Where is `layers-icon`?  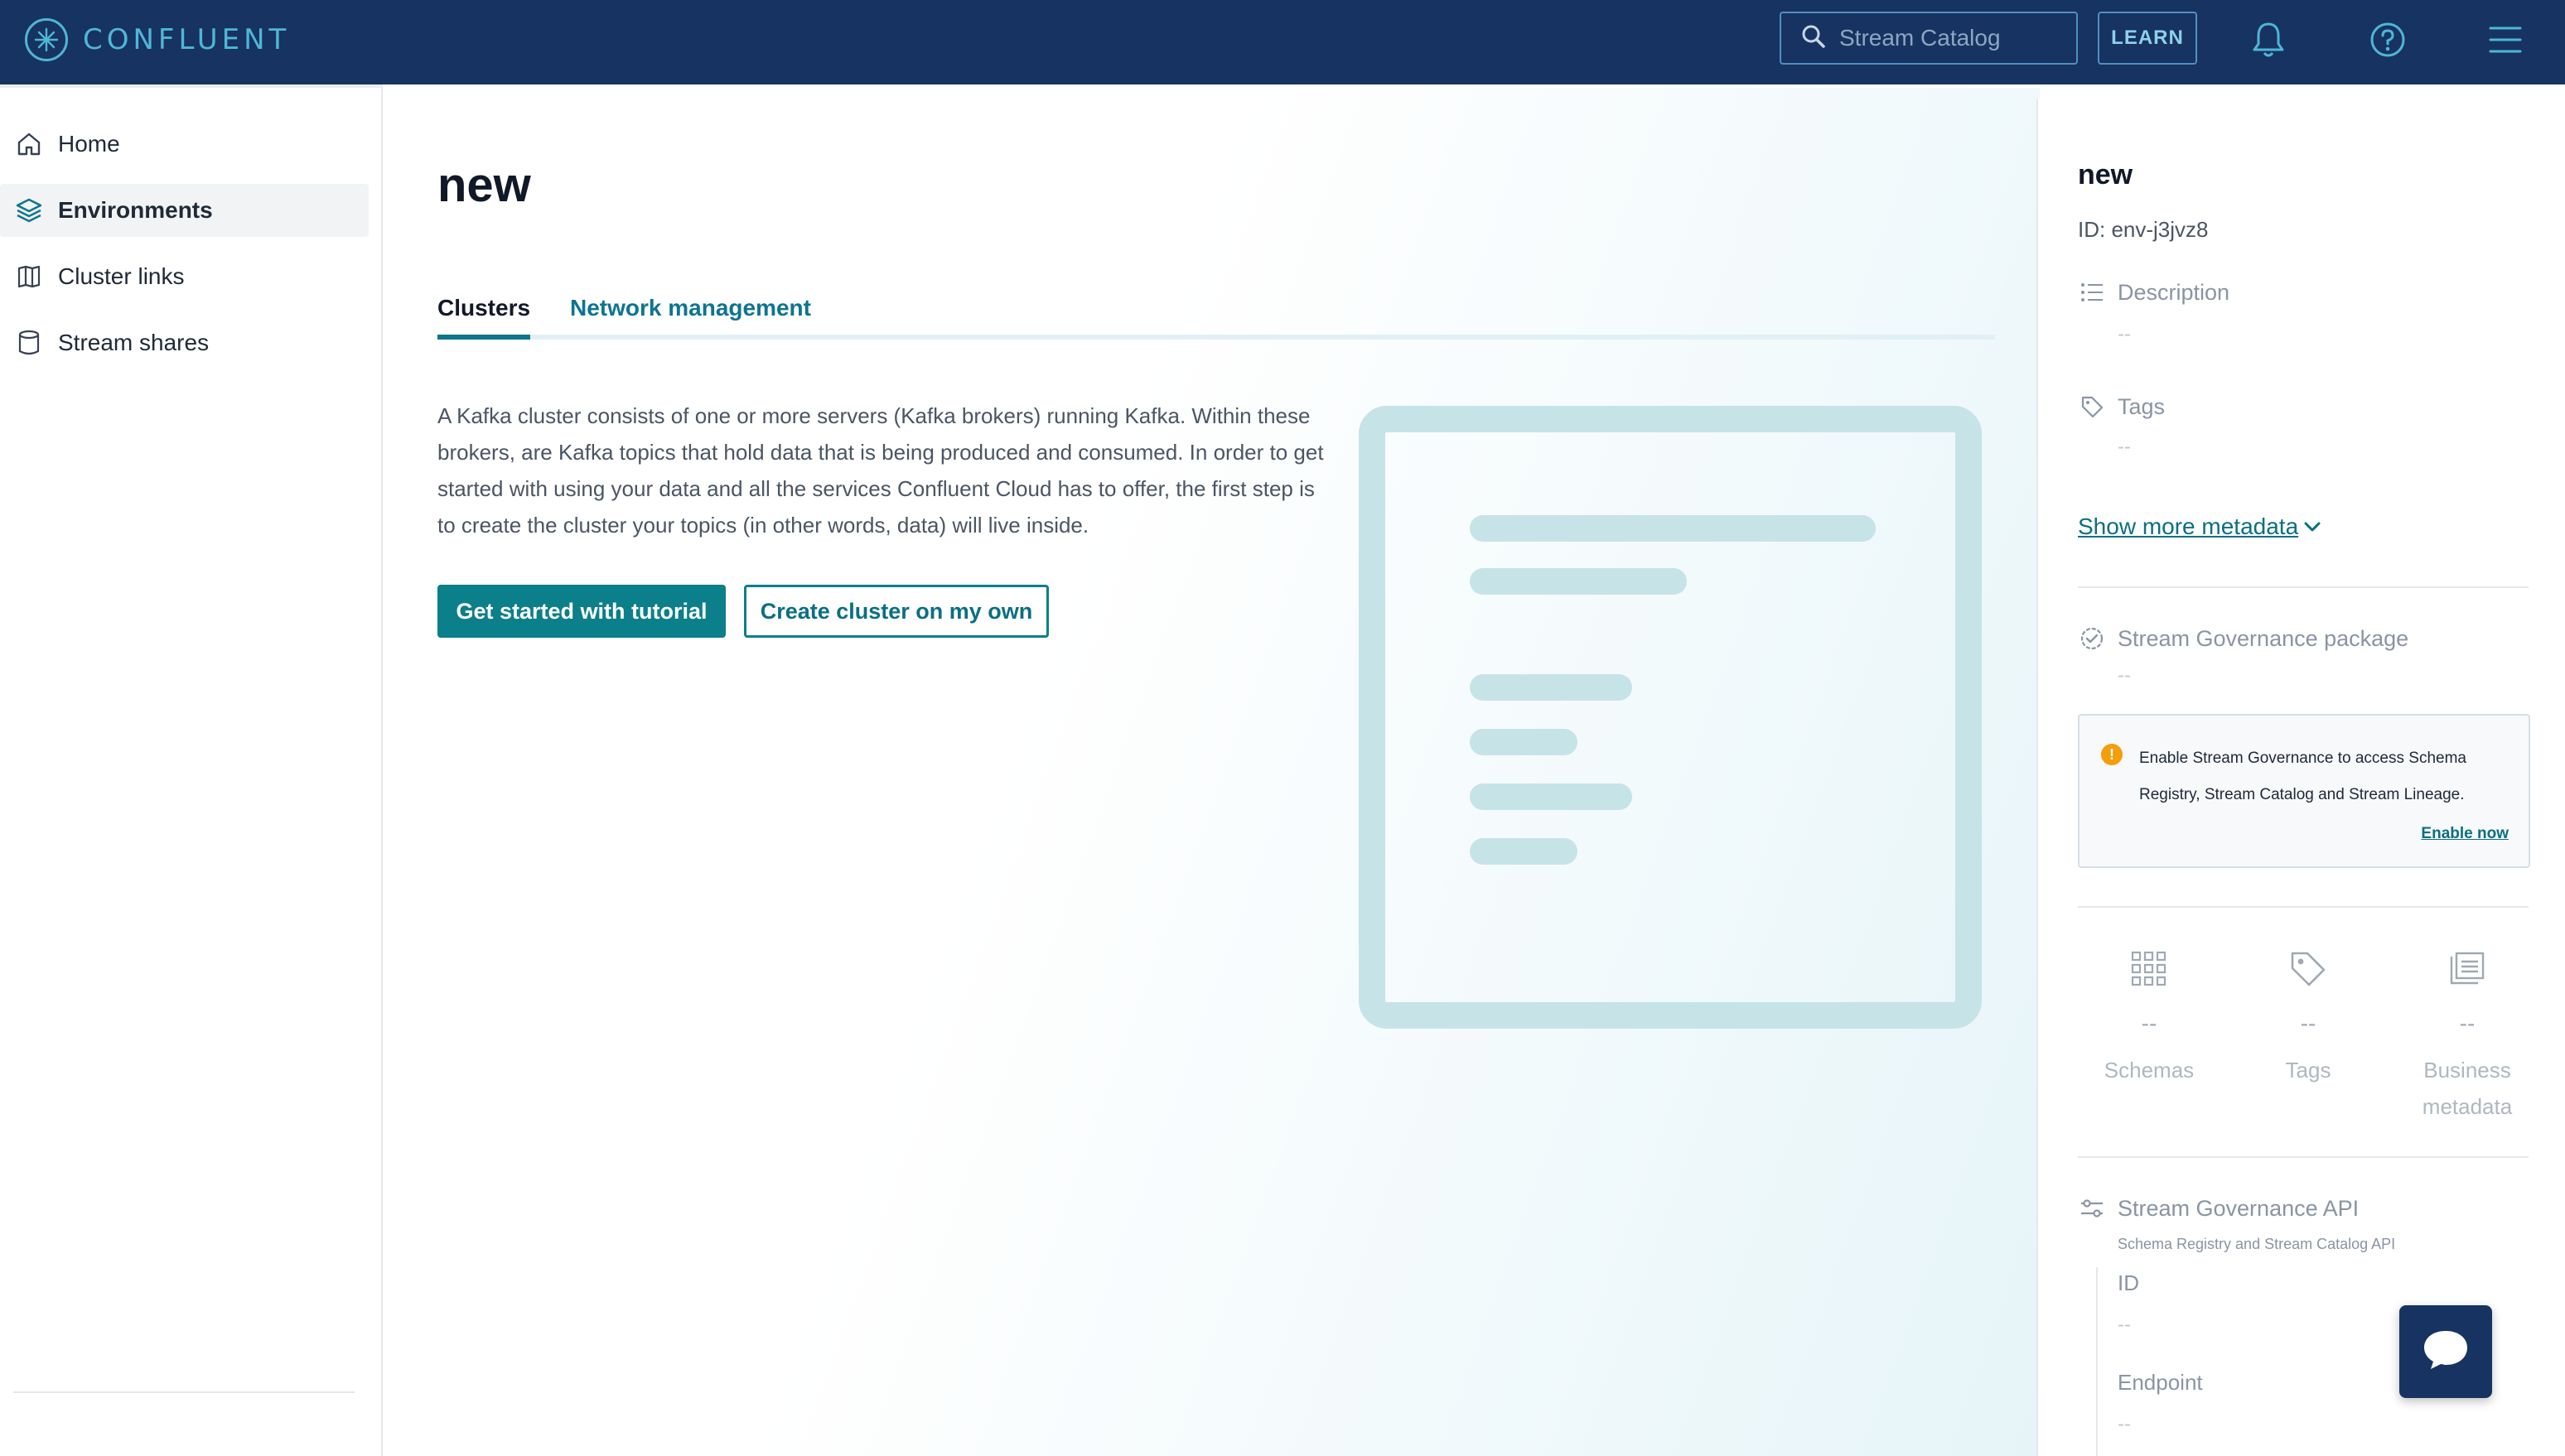 layers-icon is located at coordinates (29, 210).